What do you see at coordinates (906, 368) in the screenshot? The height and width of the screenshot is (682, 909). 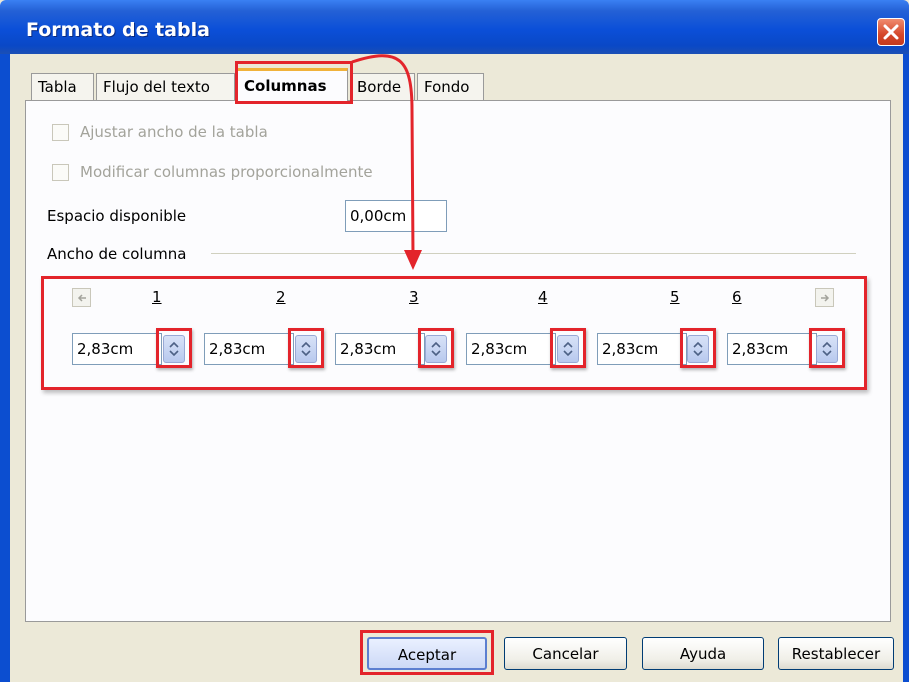 I see `window-border-right` at bounding box center [906, 368].